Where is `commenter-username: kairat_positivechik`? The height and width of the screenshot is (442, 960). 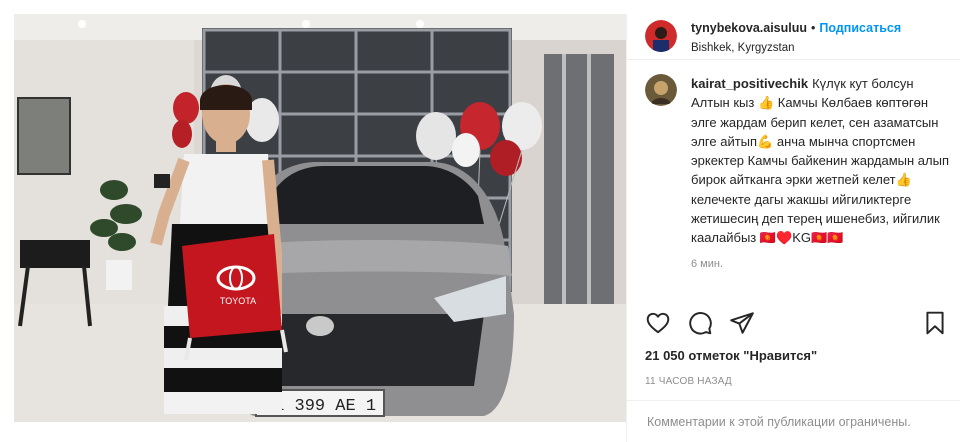 commenter-username: kairat_positivechik is located at coordinates (749, 83).